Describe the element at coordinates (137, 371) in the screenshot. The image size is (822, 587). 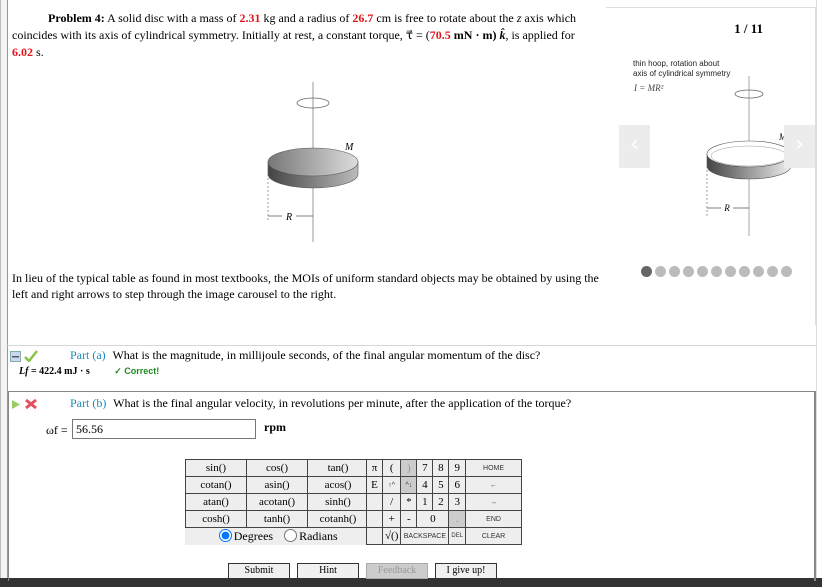
I see `correct-status: ✓ Correct!` at that location.